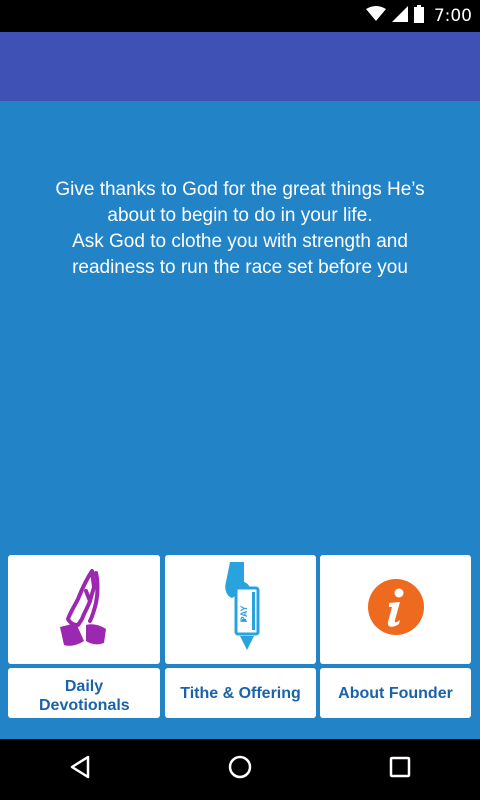 This screenshot has height=800, width=480. I want to click on home-button, so click(240, 770).